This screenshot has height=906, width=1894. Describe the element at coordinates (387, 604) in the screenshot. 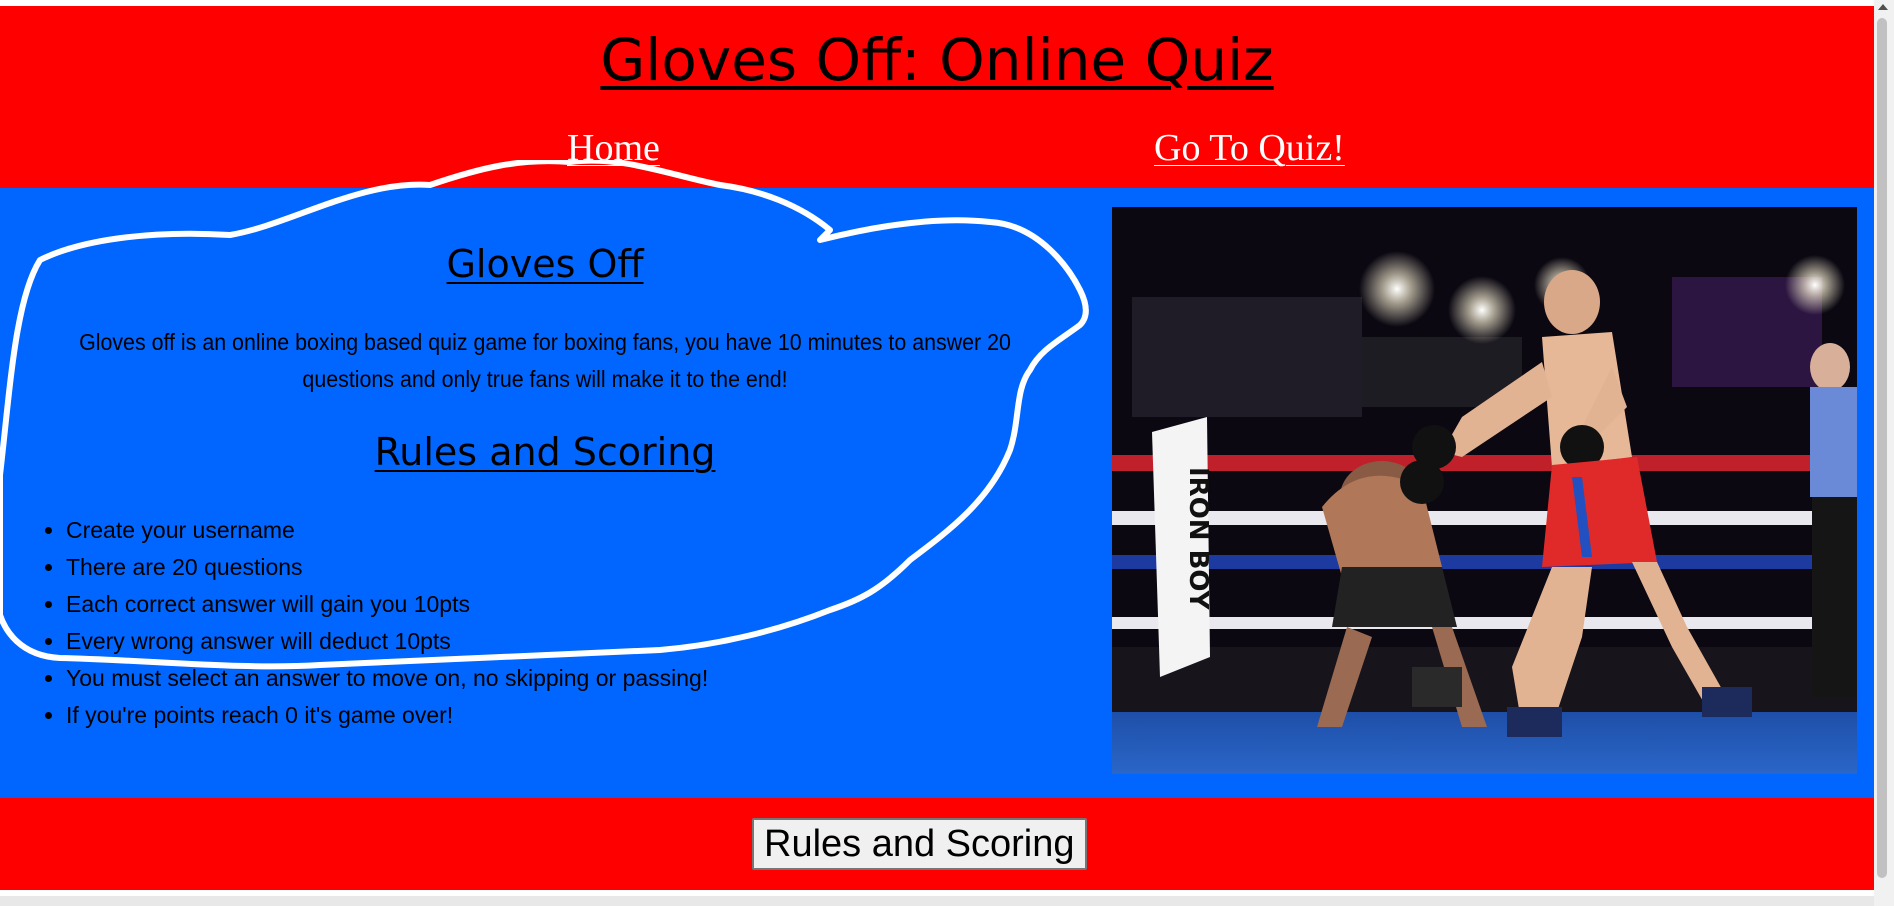

I see `rules-list-item: Each correct answer will gain you 10pts` at that location.